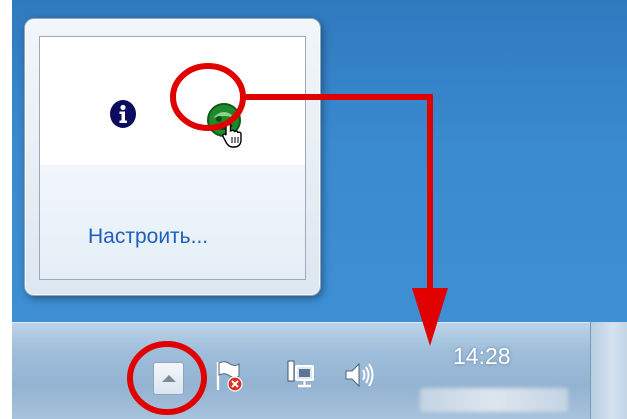 Image resolution: width=627 pixels, height=419 pixels. Describe the element at coordinates (123, 114) in the screenshot. I see `info-icon` at that location.